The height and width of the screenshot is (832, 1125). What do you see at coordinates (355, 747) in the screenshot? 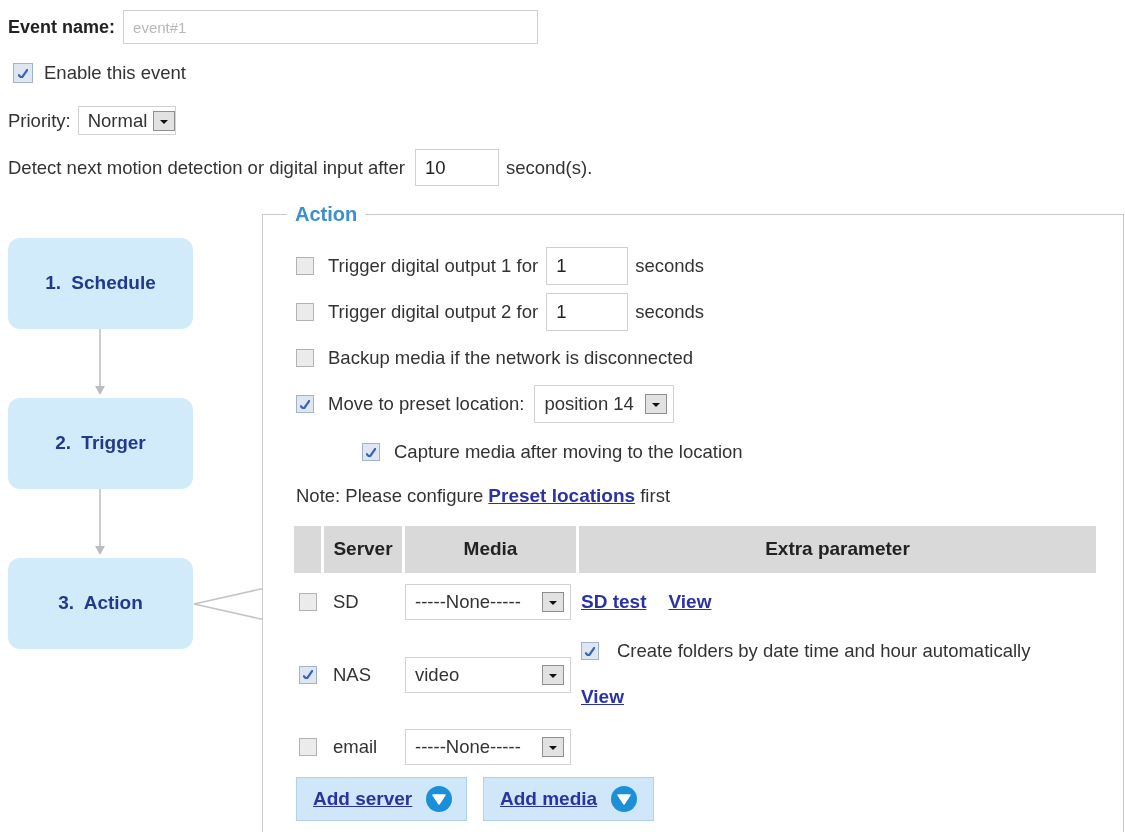
I see `server-name: email` at bounding box center [355, 747].